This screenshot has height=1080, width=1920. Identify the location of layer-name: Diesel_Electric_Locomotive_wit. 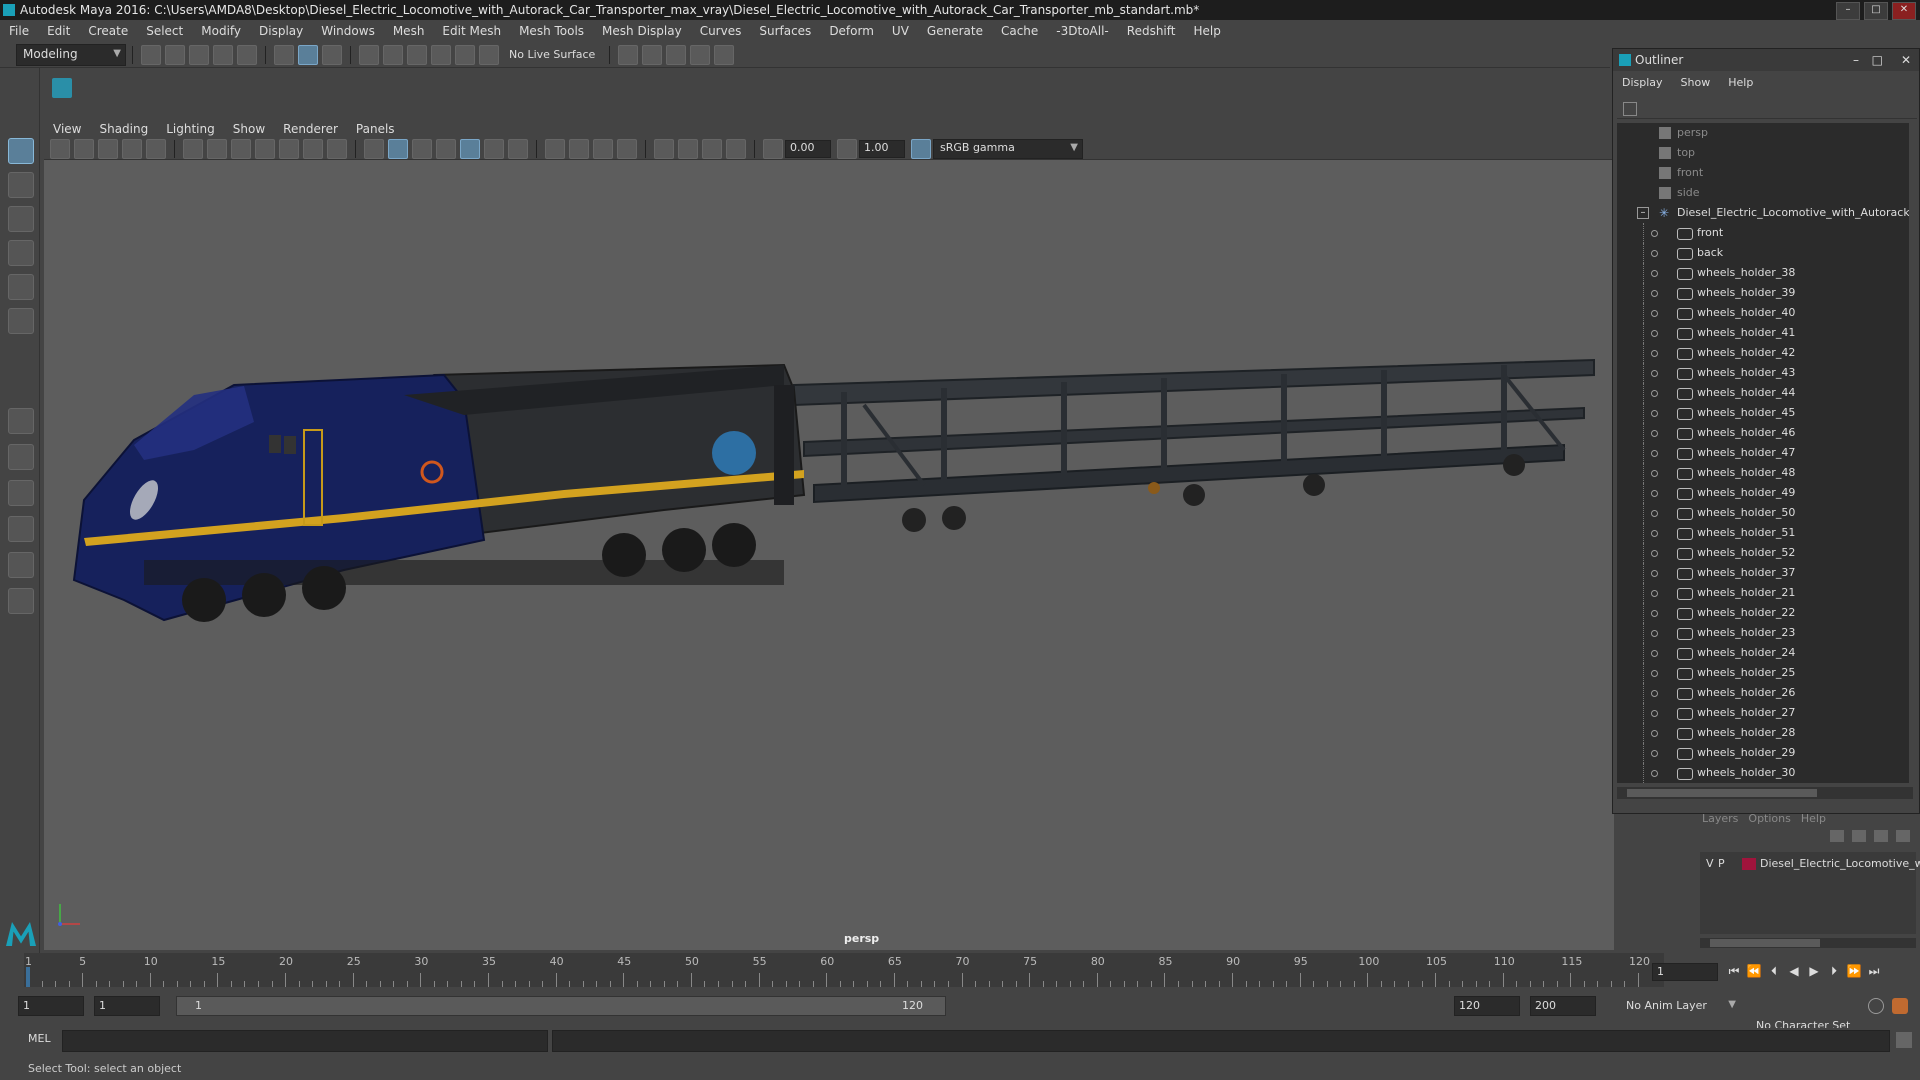
(1840, 864).